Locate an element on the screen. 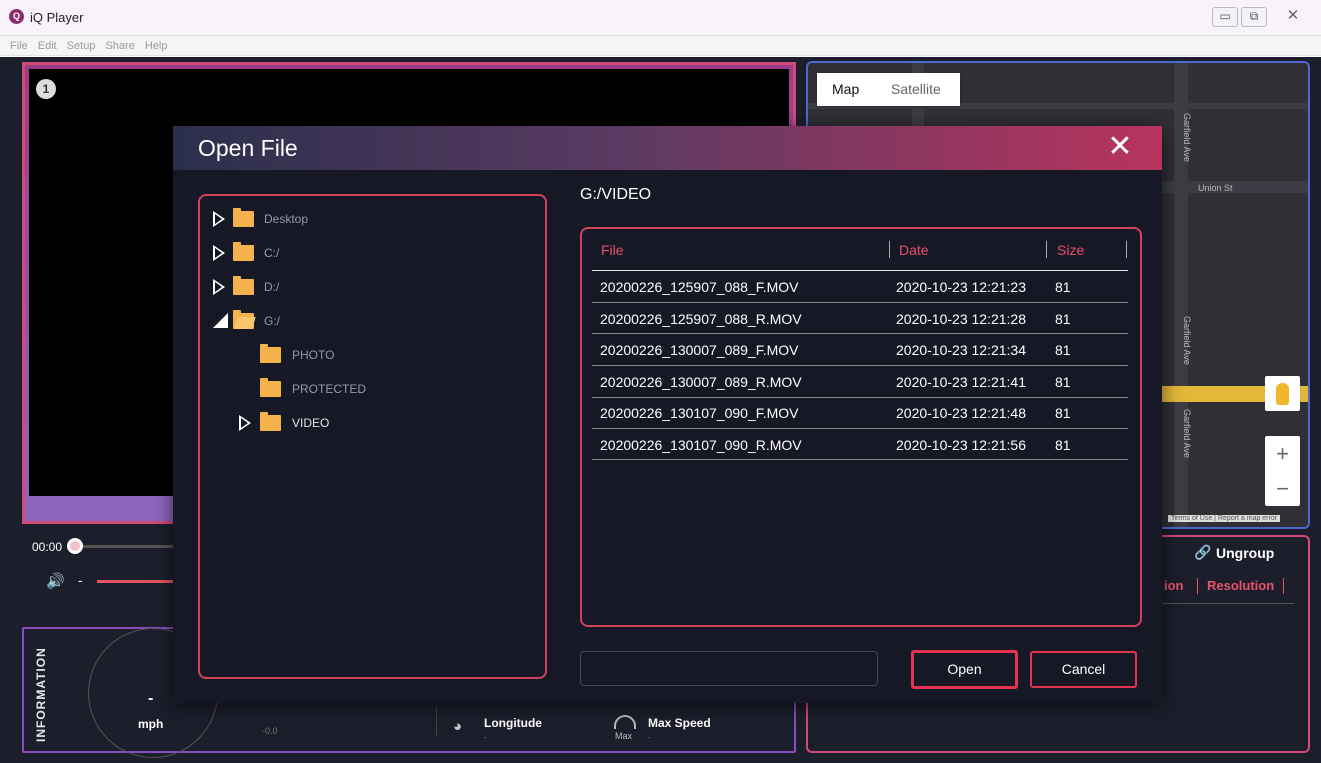  street-label: Union St is located at coordinates (1215, 188).